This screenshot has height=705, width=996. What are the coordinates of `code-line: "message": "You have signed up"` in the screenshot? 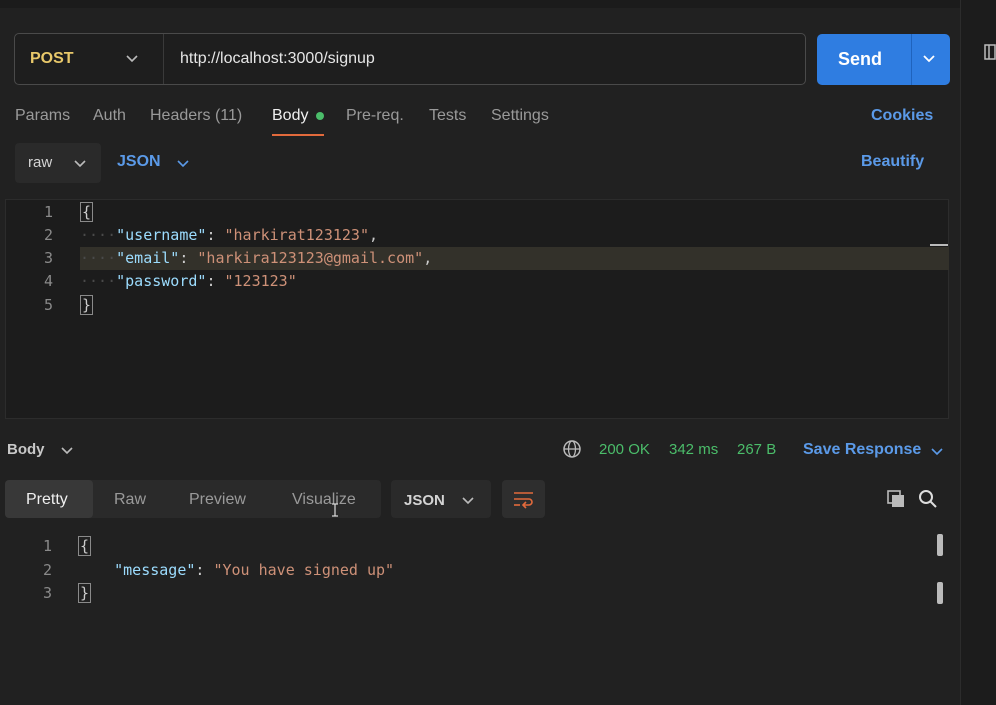 It's located at (254, 570).